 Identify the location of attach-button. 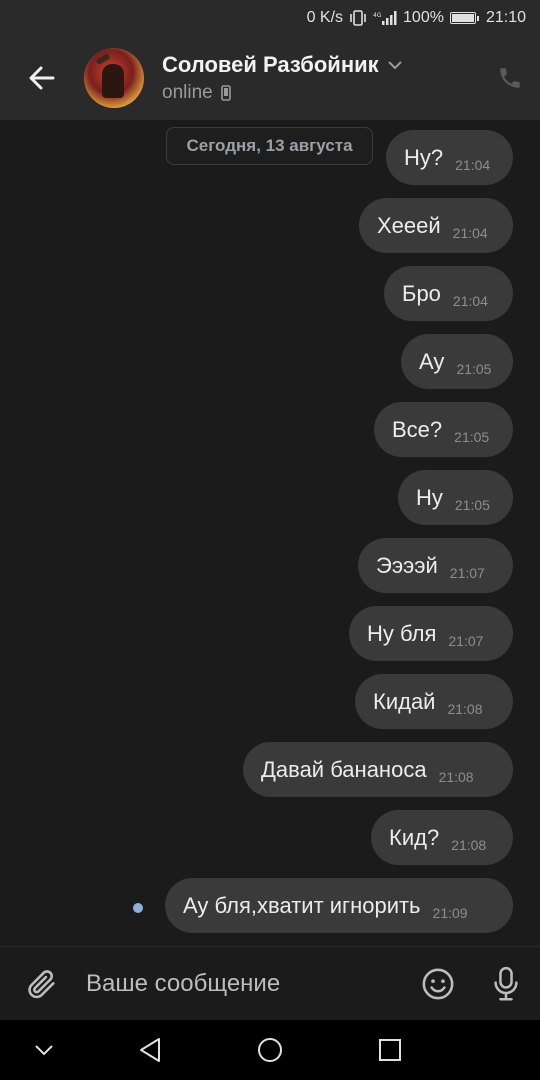
(42, 984).